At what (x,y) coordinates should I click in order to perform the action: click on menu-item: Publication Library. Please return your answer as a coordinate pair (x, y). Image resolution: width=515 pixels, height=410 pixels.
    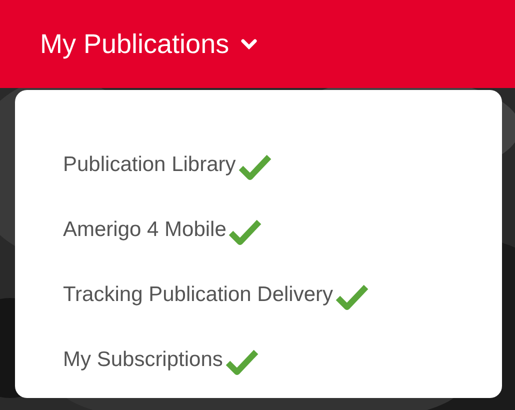
    Looking at the image, I should click on (282, 165).